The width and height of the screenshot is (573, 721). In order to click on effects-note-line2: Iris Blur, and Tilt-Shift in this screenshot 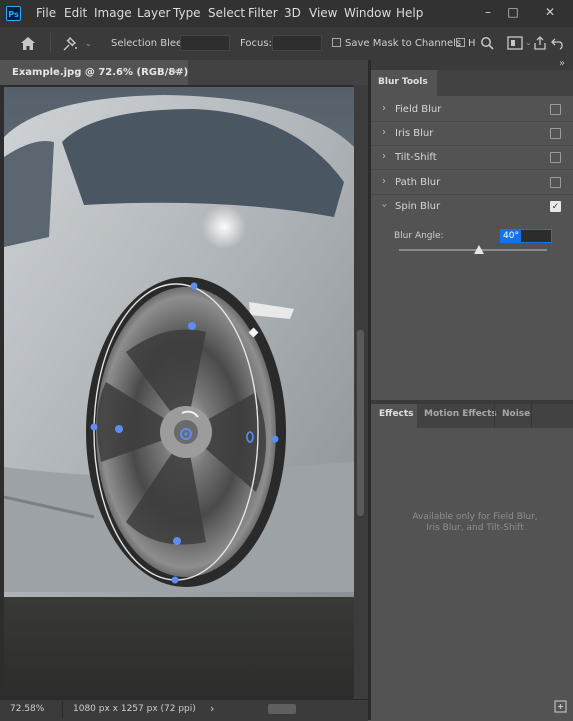, I will do `click(475, 528)`.